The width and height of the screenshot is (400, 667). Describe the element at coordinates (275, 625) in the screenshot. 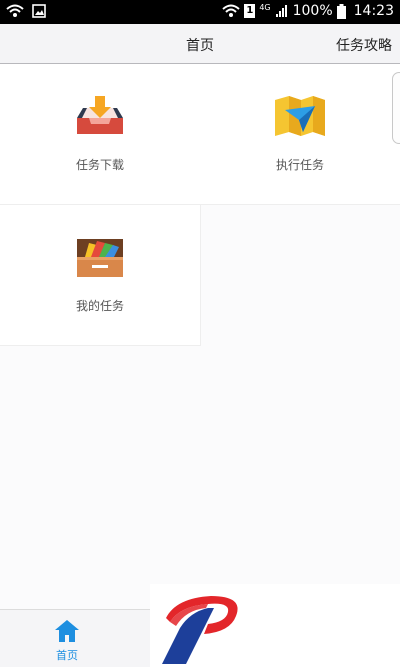

I see `logo-watermark` at that location.